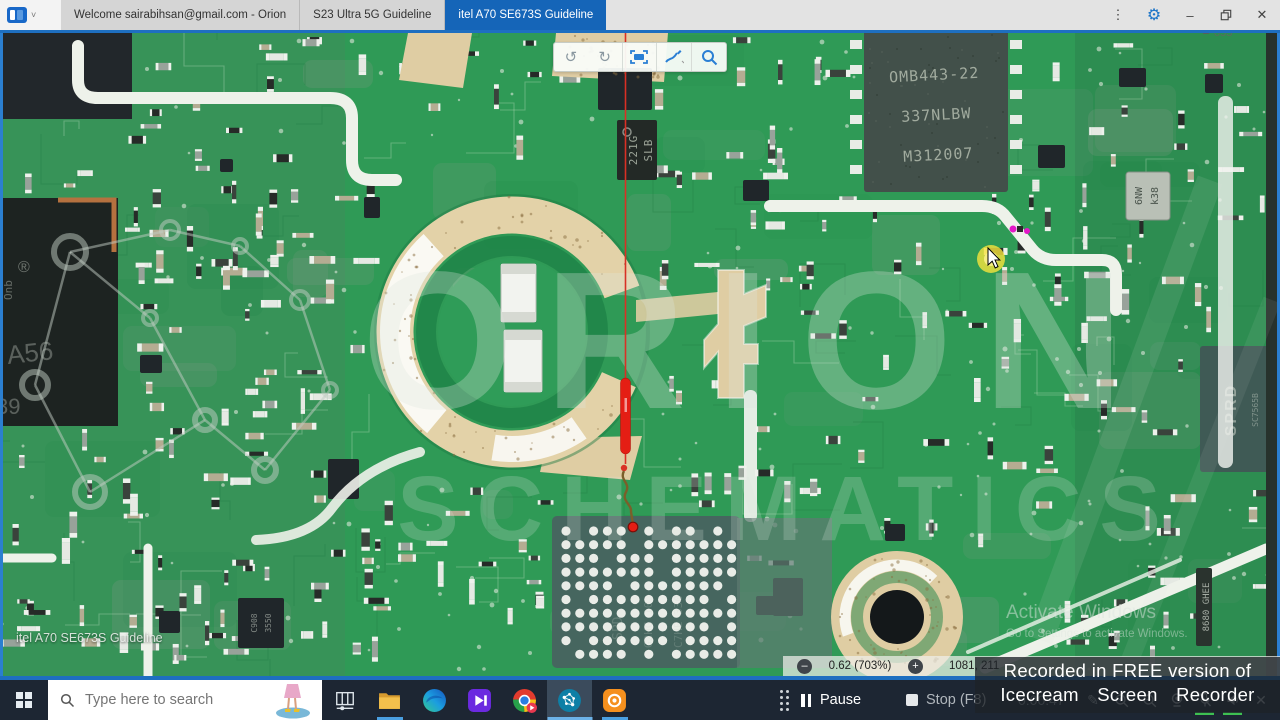 The height and width of the screenshot is (720, 1280). Describe the element at coordinates (34, 15) in the screenshot. I see `chevron-down-icon: ˅` at that location.